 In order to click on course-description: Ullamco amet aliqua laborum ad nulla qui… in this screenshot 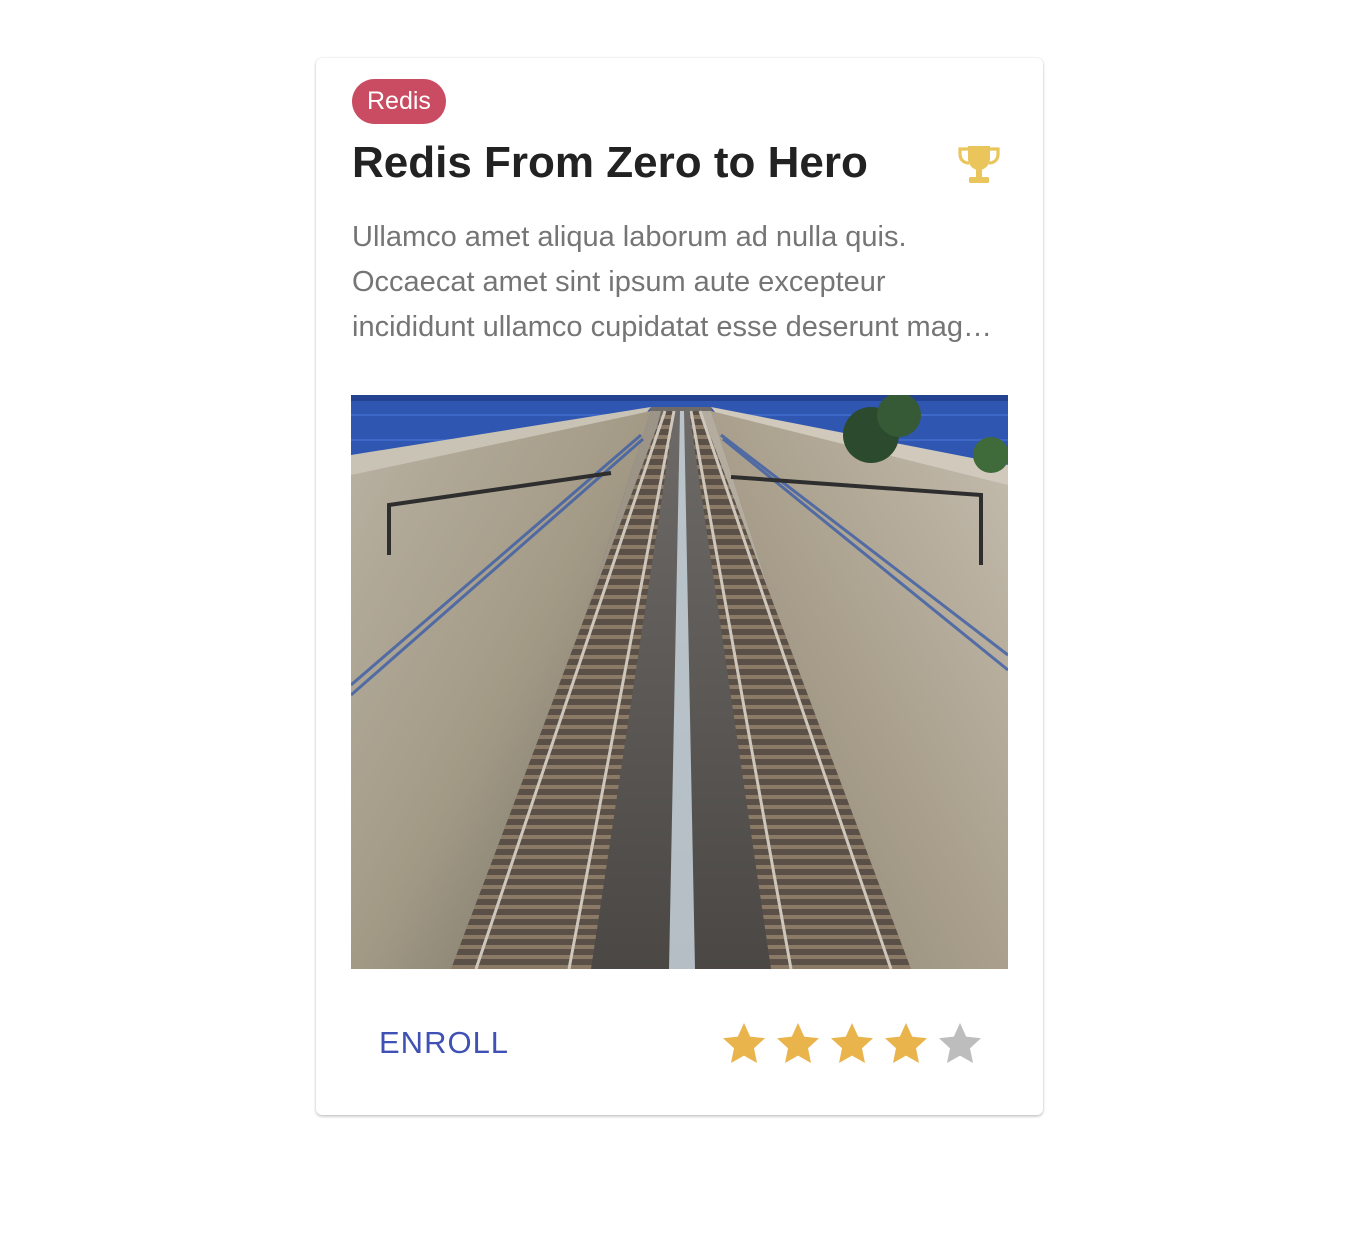, I will do `click(674, 282)`.